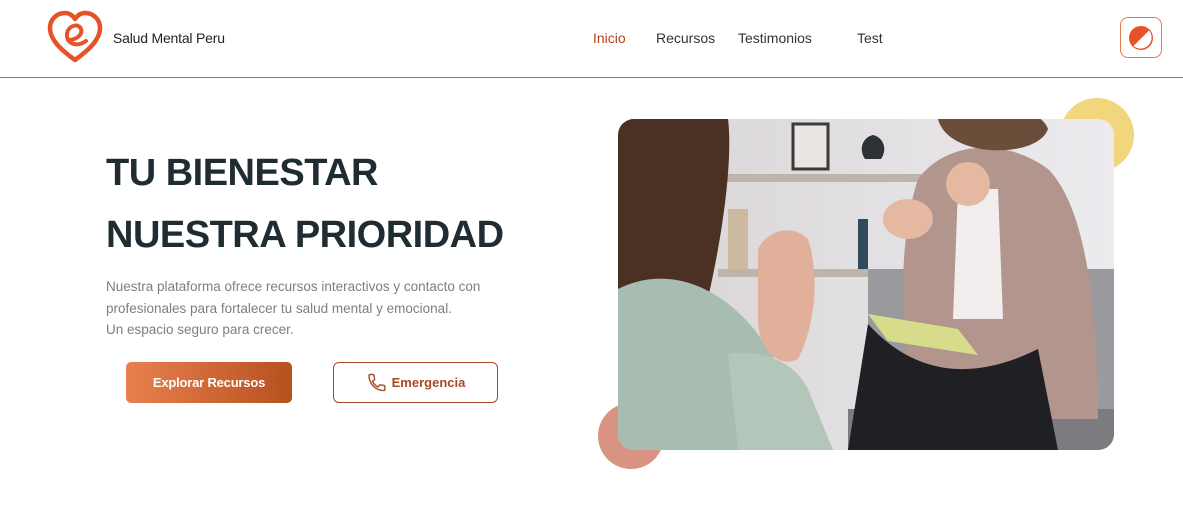  What do you see at coordinates (169, 38) in the screenshot?
I see `brand-name: Salud Mental Peru` at bounding box center [169, 38].